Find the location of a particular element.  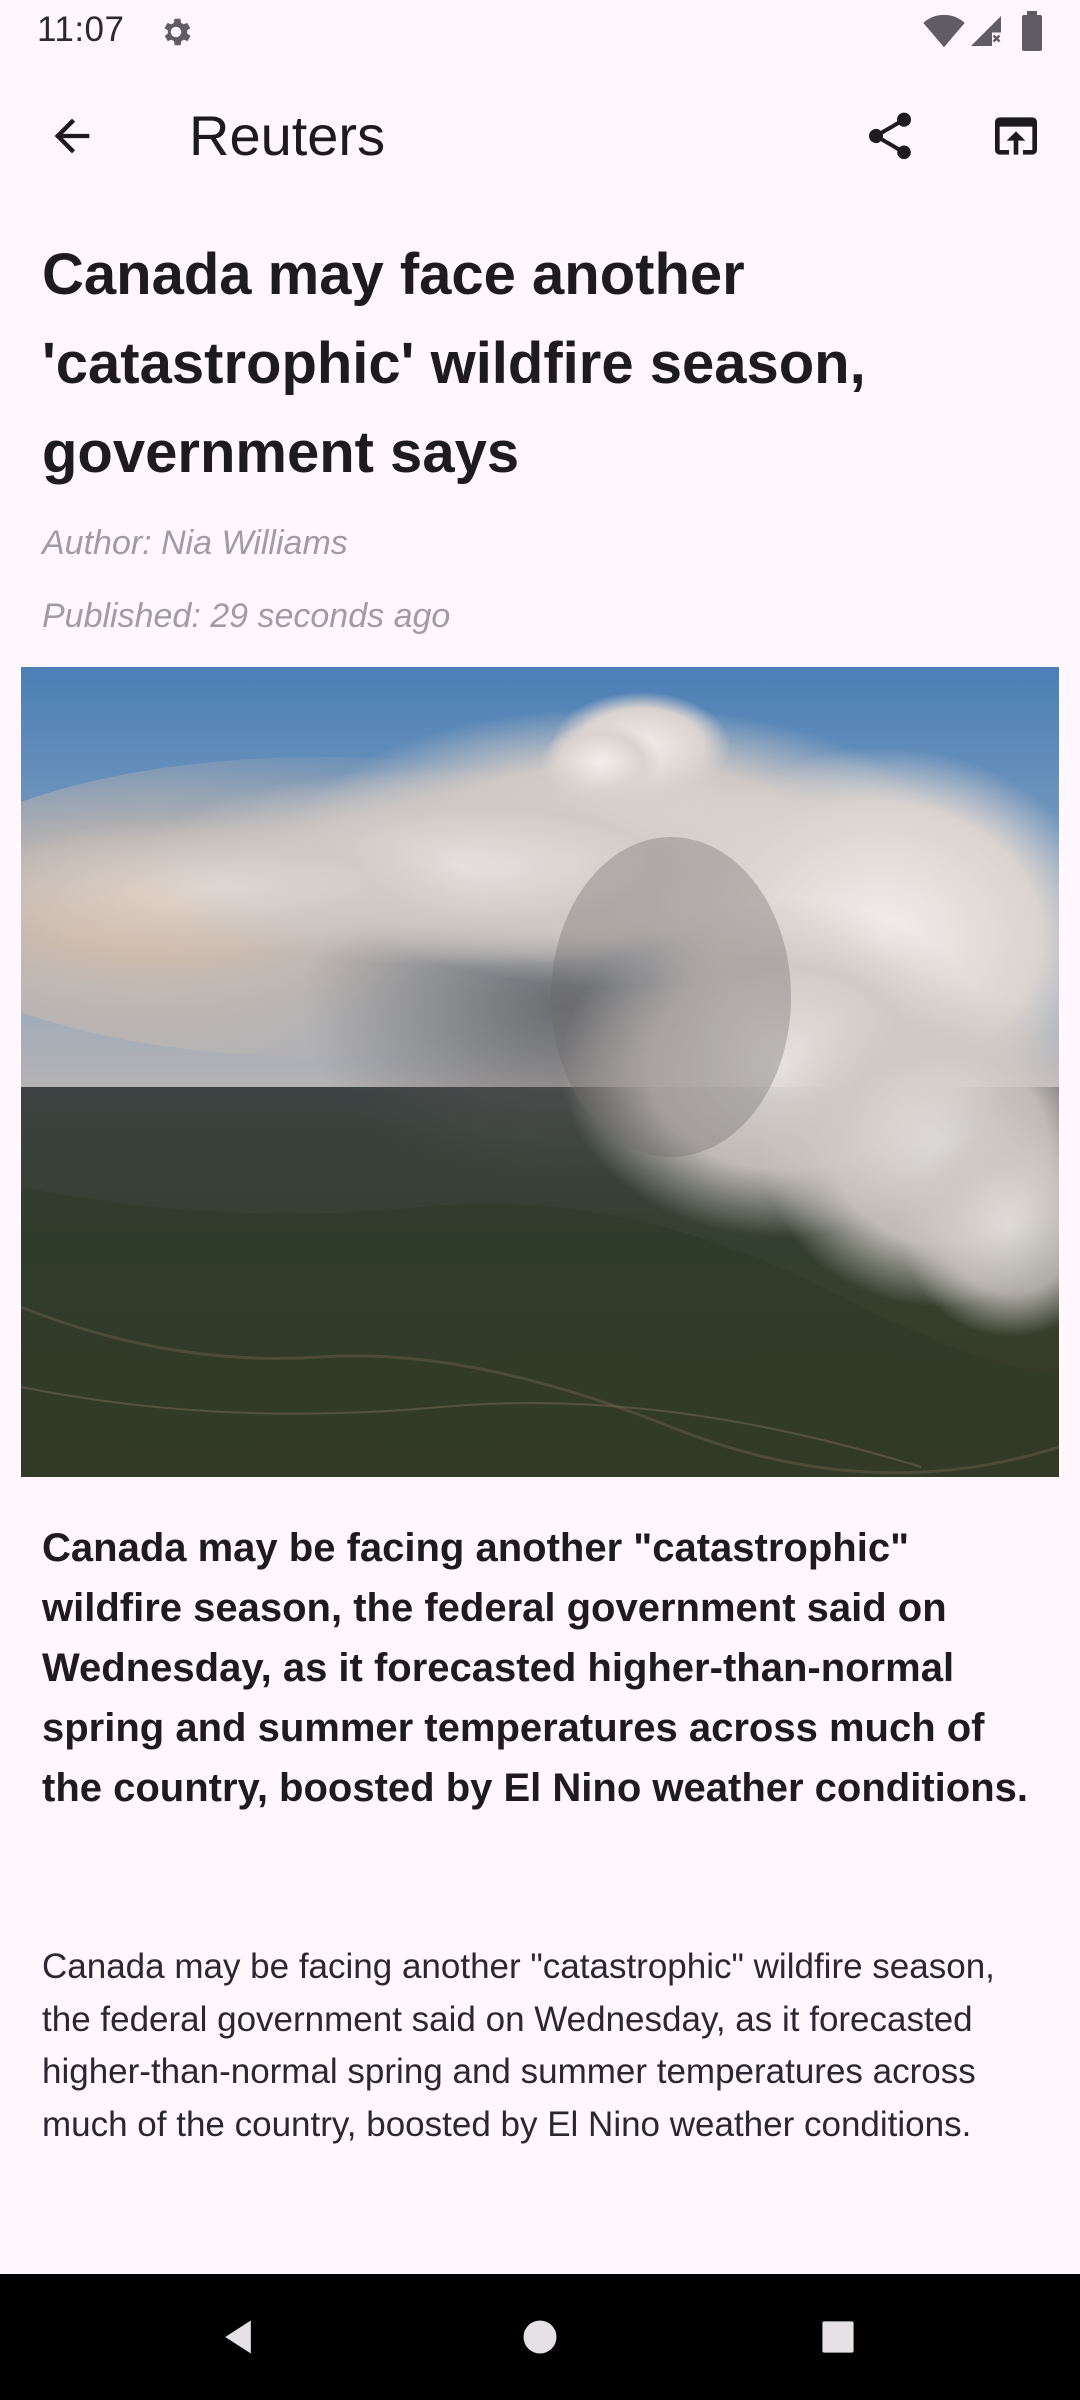

nav-recents-icon is located at coordinates (838, 2337).